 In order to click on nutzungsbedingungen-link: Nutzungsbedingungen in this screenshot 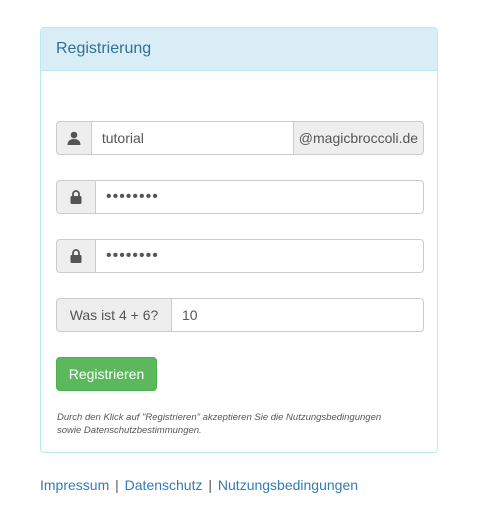, I will do `click(288, 485)`.